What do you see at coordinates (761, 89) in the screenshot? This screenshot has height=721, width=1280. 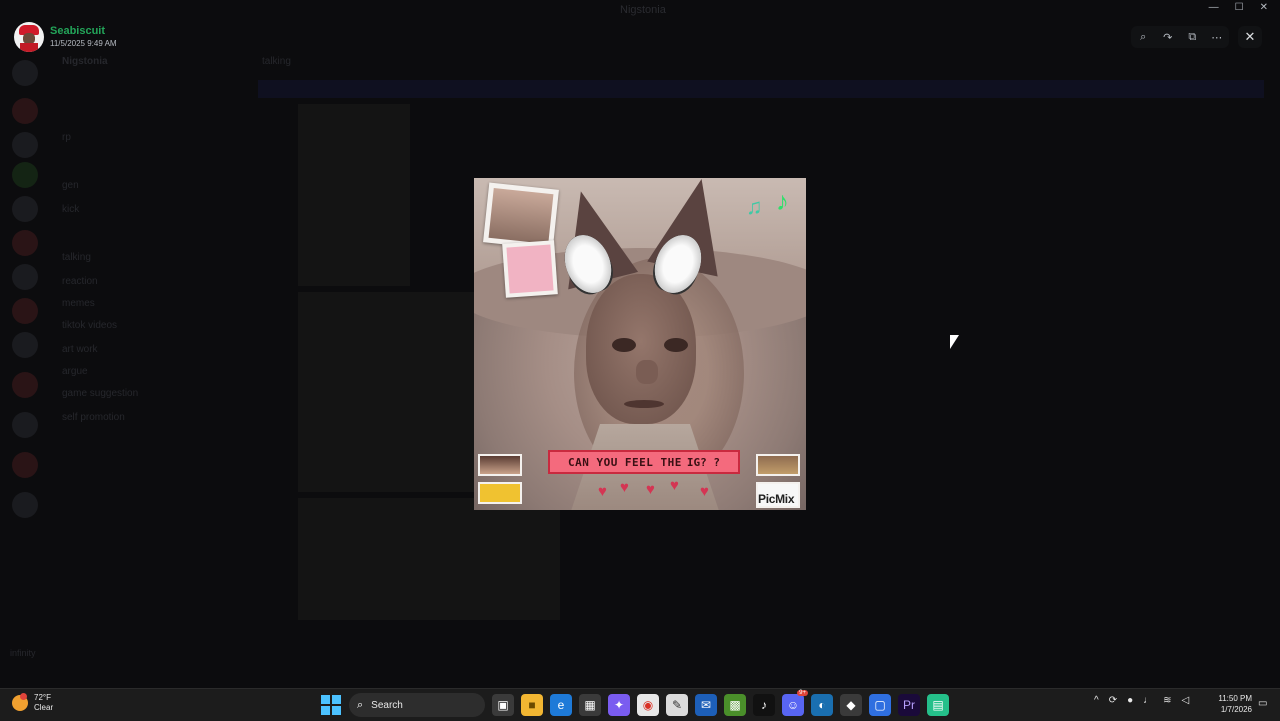 I see `notice-bar` at bounding box center [761, 89].